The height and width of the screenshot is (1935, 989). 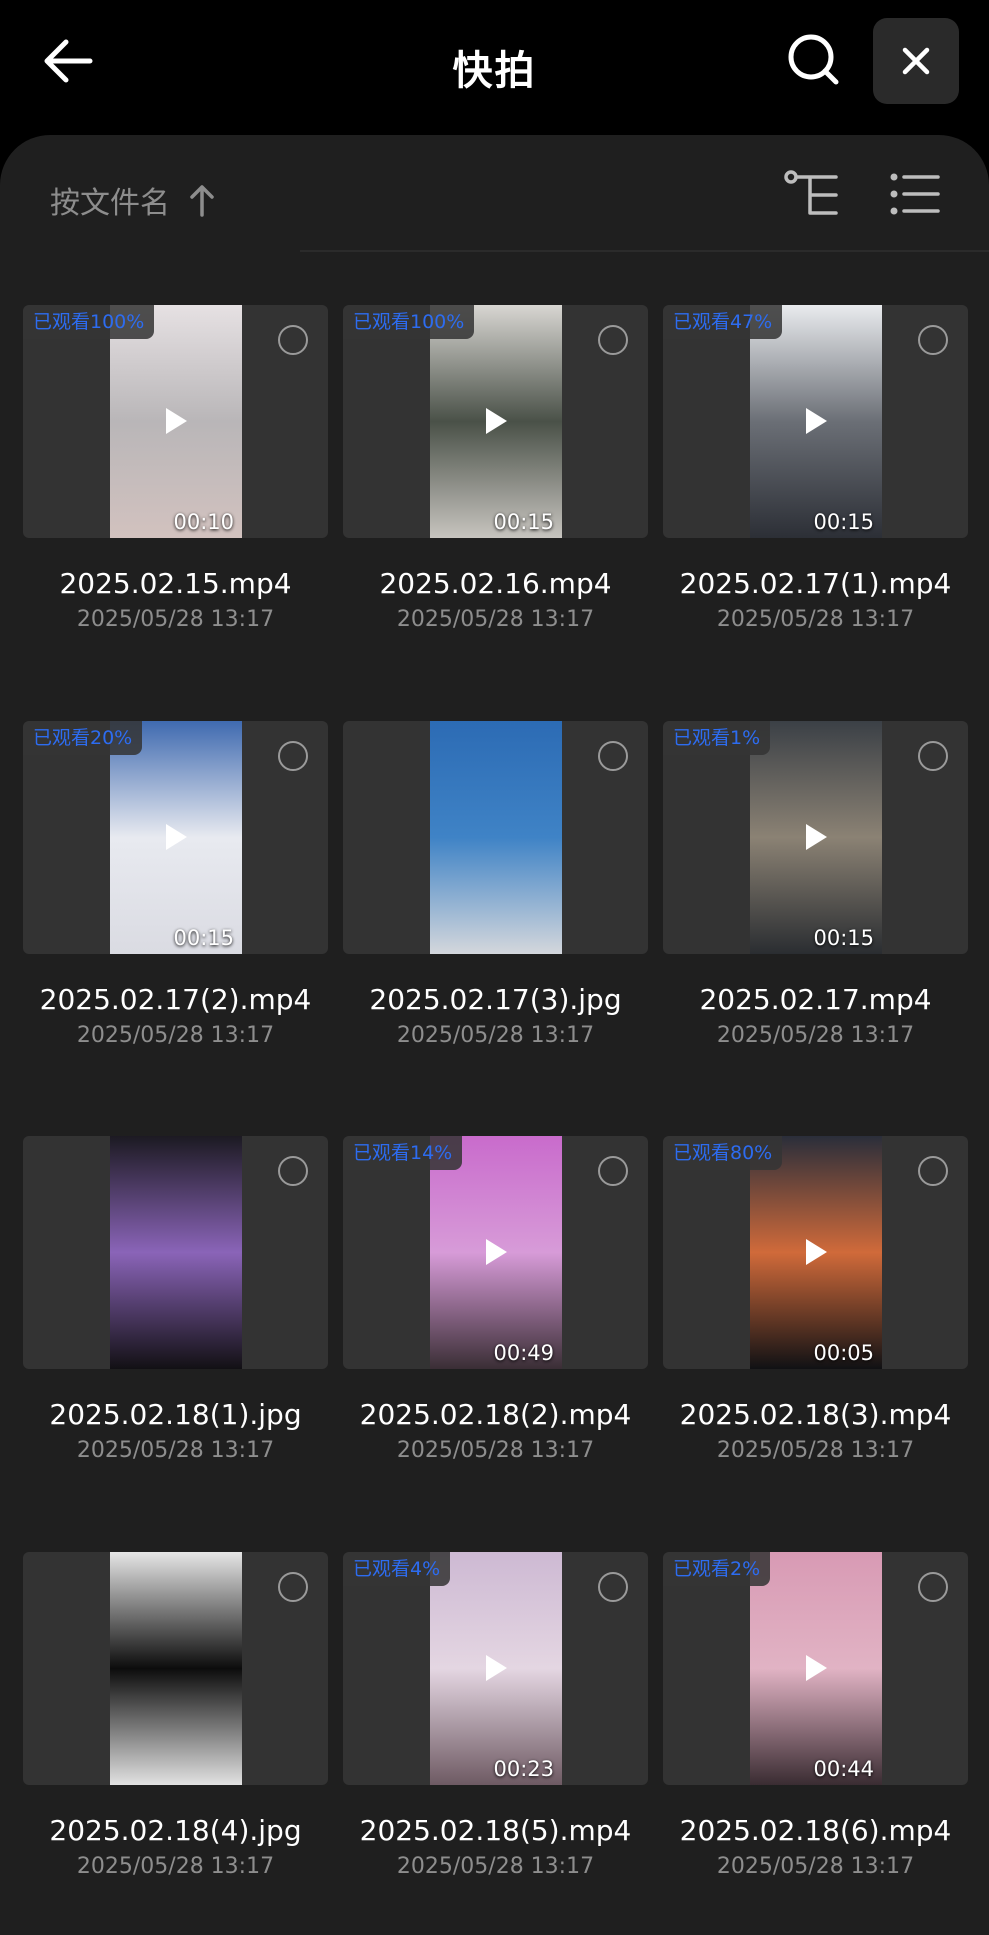 I want to click on thumbnail-tile: 已观看100% 00:15, so click(x=495, y=421).